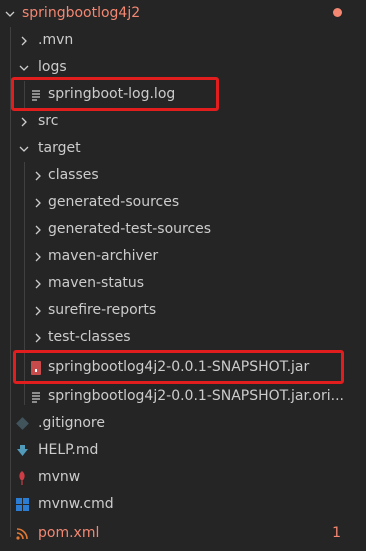 The height and width of the screenshot is (551, 366). What do you see at coordinates (36, 396) in the screenshot?
I see `text-file-icon` at bounding box center [36, 396].